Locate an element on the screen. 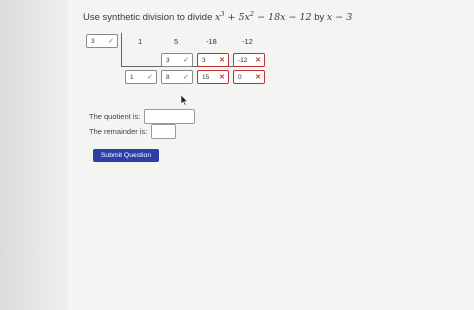  remainder-input is located at coordinates (163, 131).